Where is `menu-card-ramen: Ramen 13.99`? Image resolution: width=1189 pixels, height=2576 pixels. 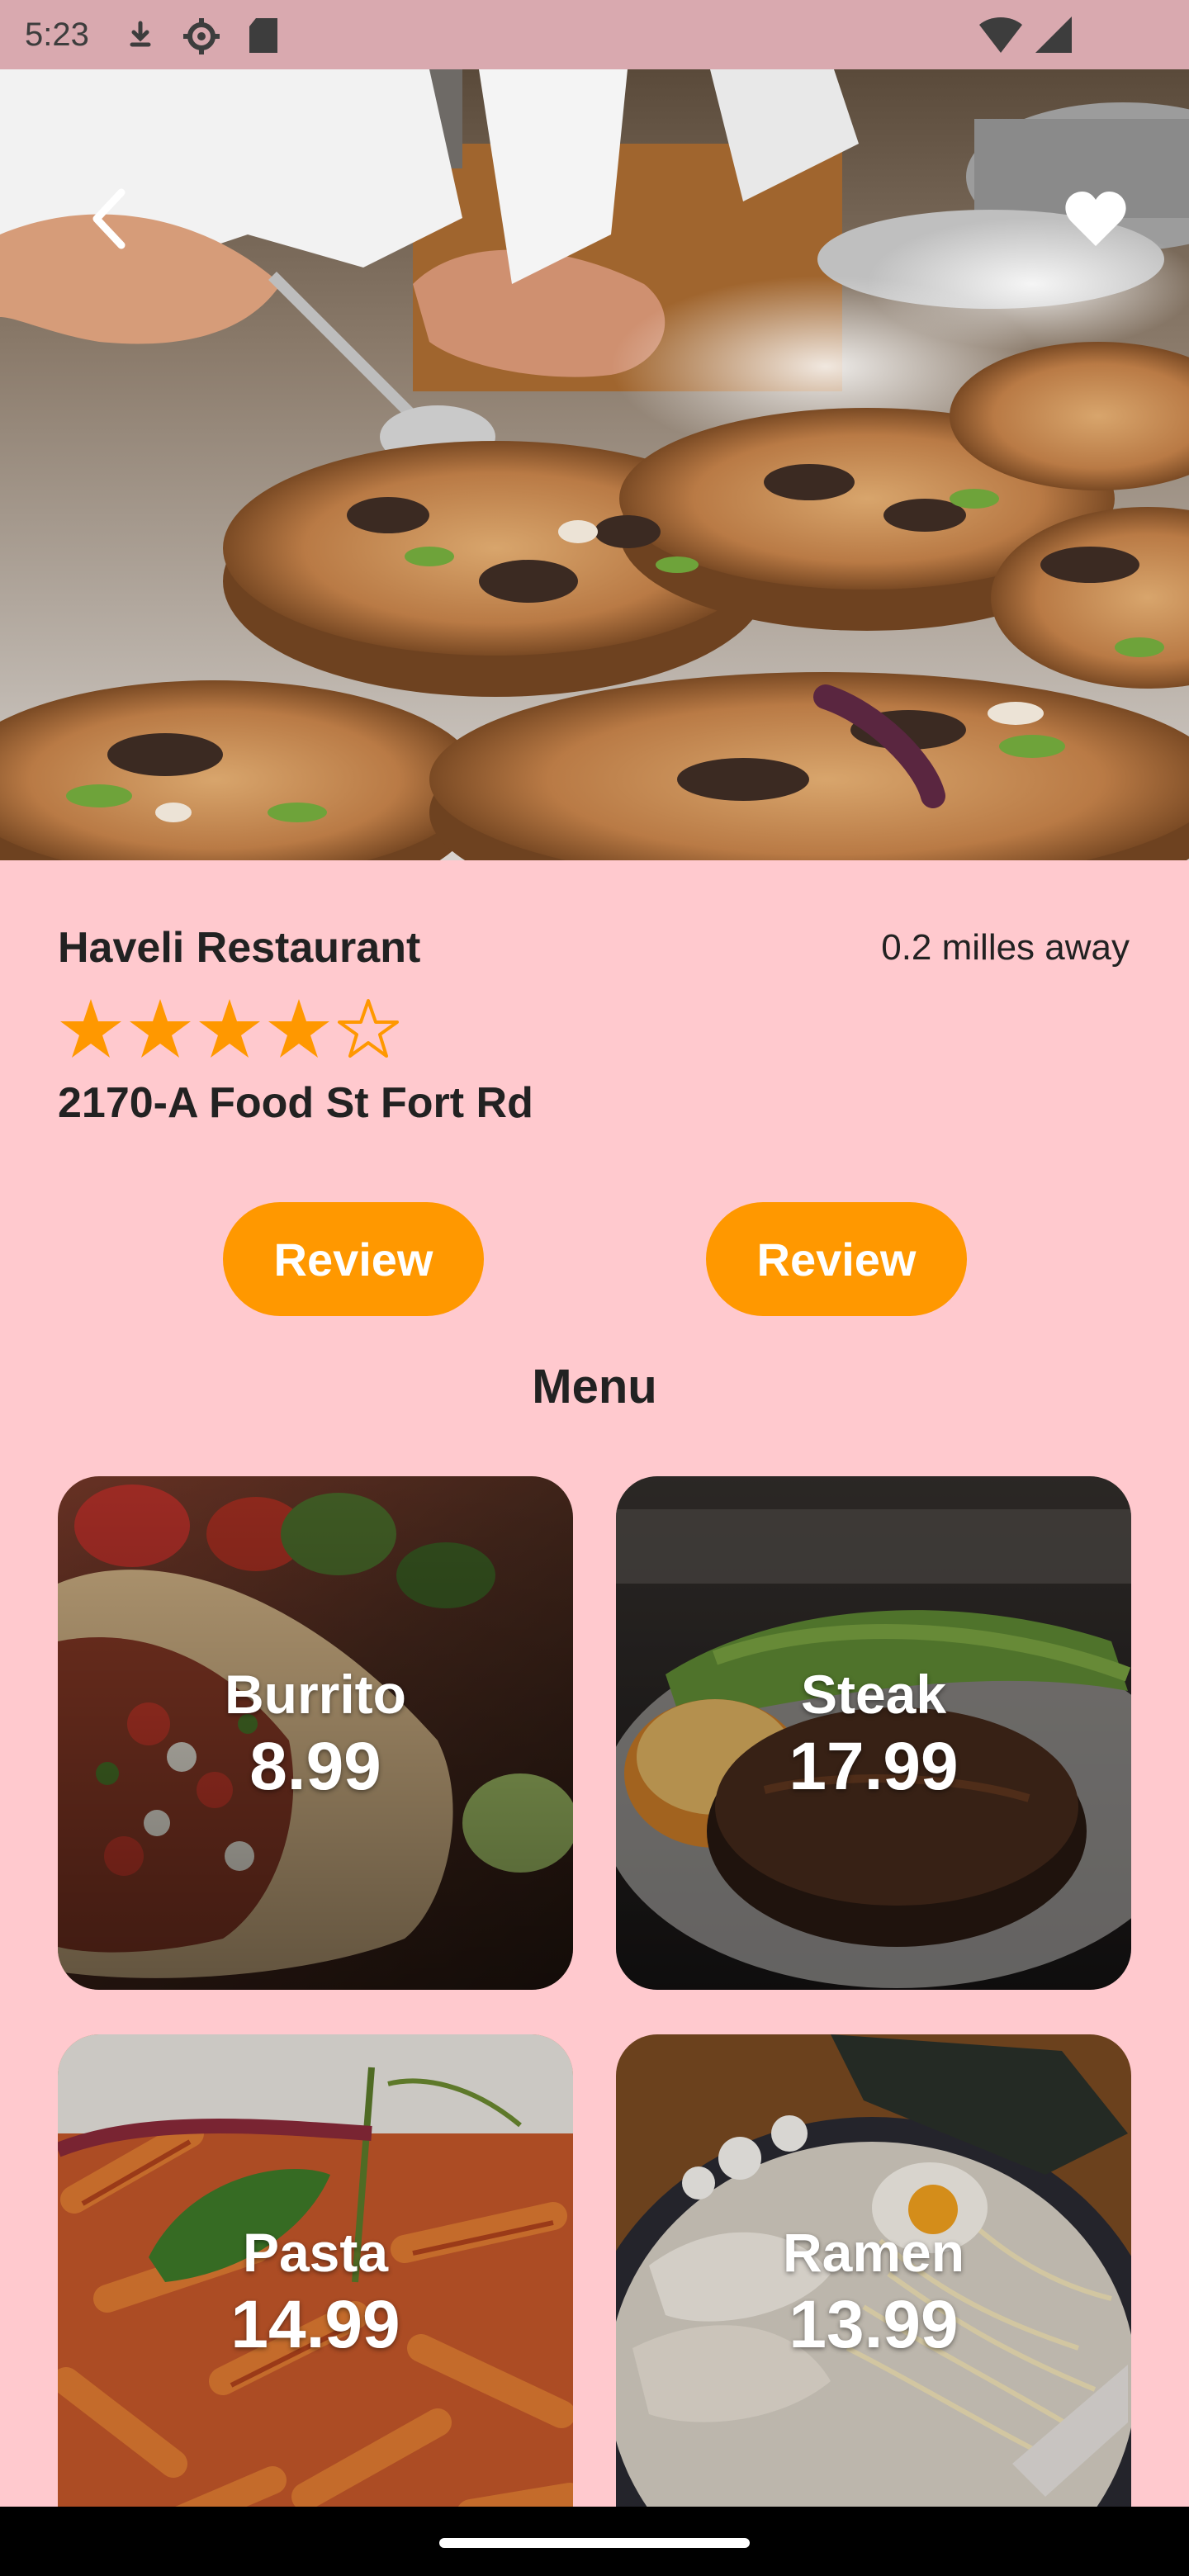 menu-card-ramen: Ramen 13.99 is located at coordinates (873, 2270).